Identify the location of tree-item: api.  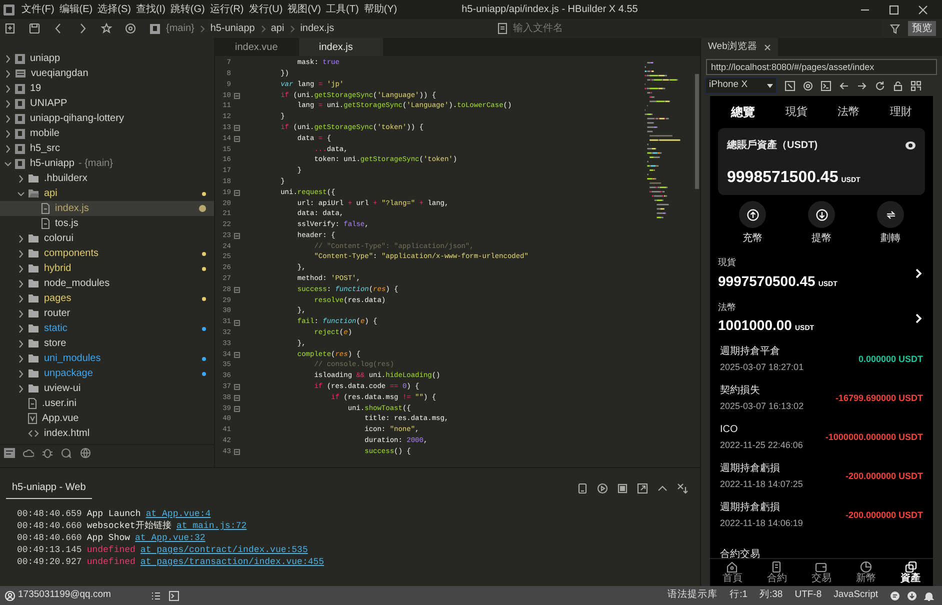
(107, 193).